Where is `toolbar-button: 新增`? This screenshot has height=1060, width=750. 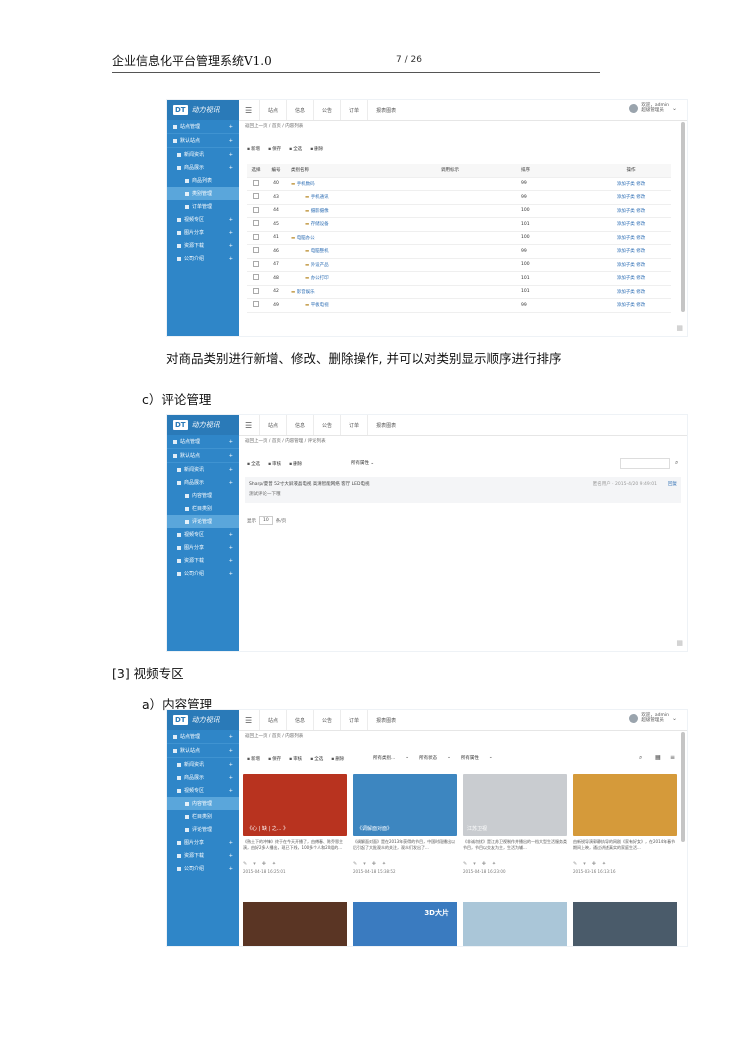
toolbar-button: 新增 is located at coordinates (253, 149).